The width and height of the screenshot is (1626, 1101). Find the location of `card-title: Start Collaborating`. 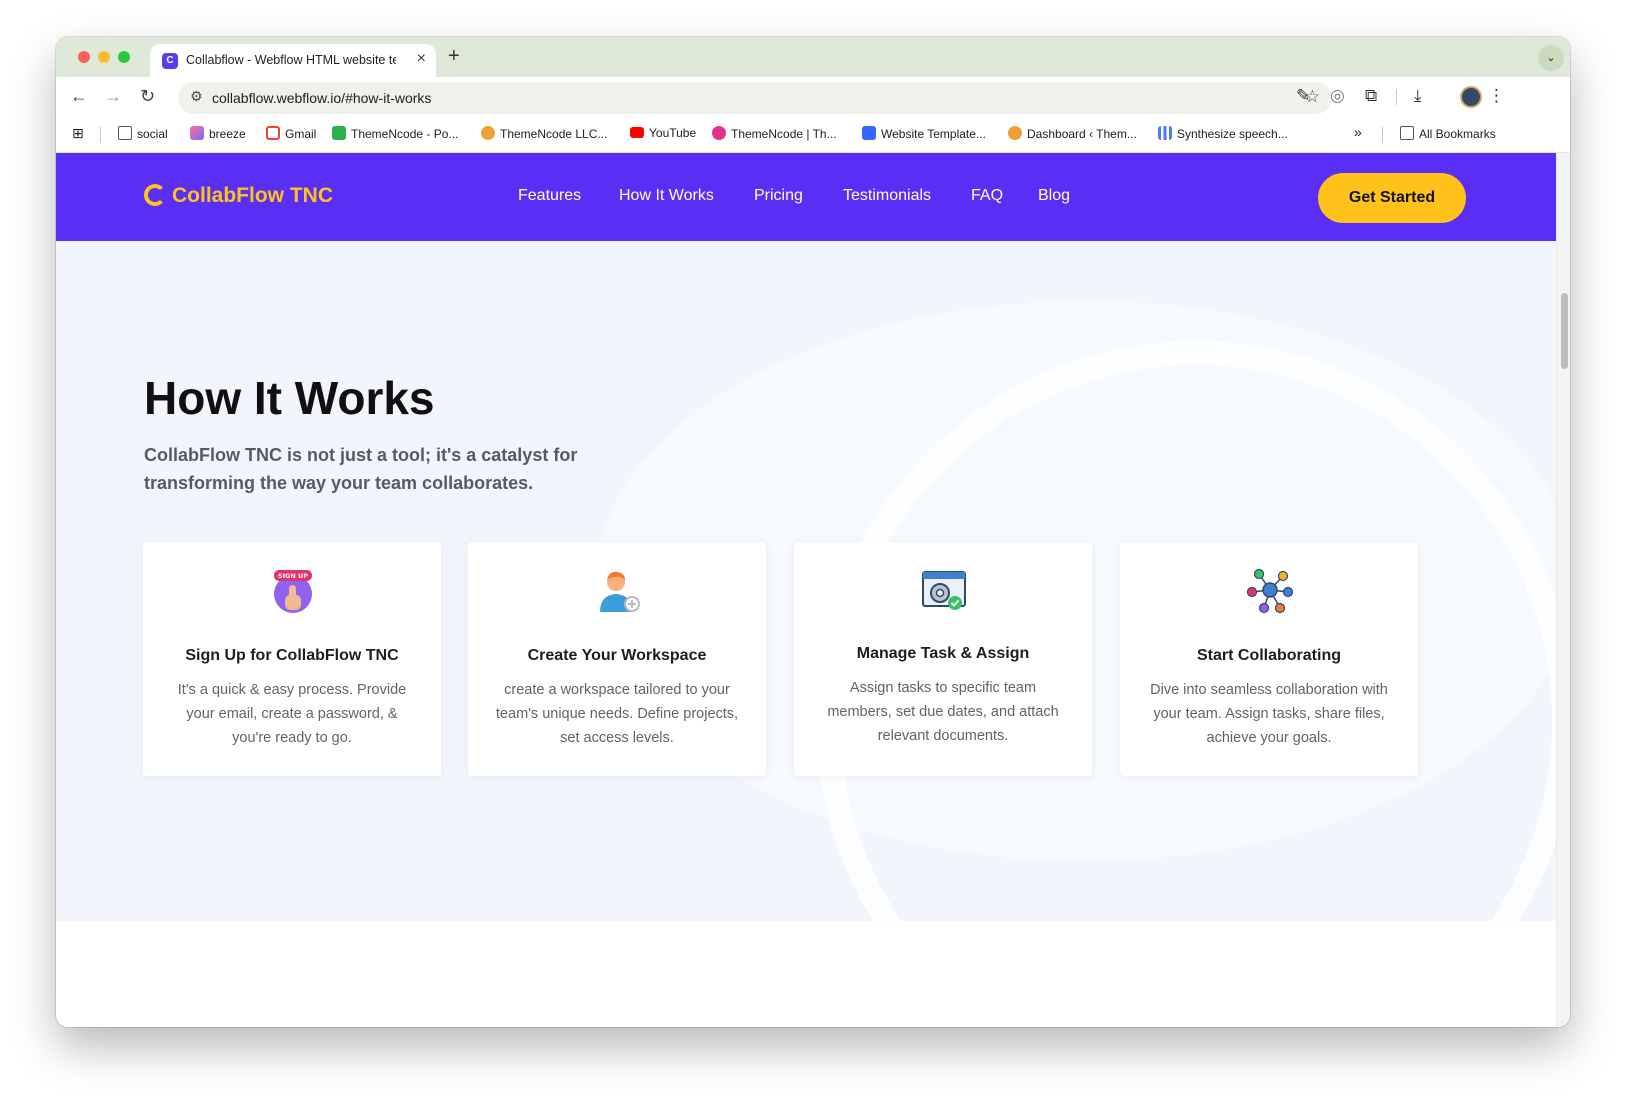

card-title: Start Collaborating is located at coordinates (1268, 655).